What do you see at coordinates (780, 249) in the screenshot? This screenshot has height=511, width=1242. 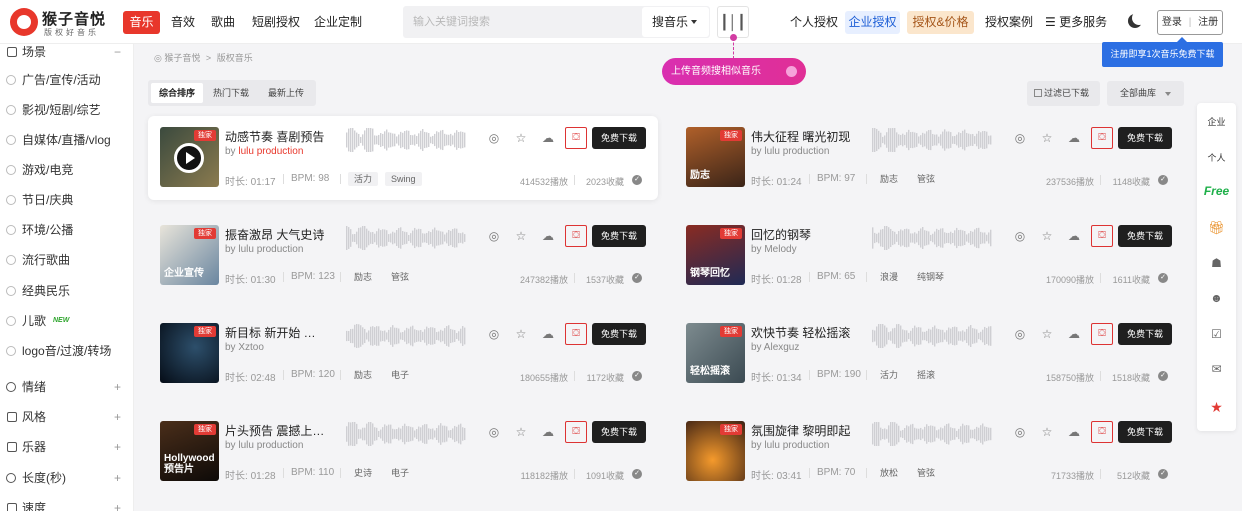 I see `track-author: Melody` at bounding box center [780, 249].